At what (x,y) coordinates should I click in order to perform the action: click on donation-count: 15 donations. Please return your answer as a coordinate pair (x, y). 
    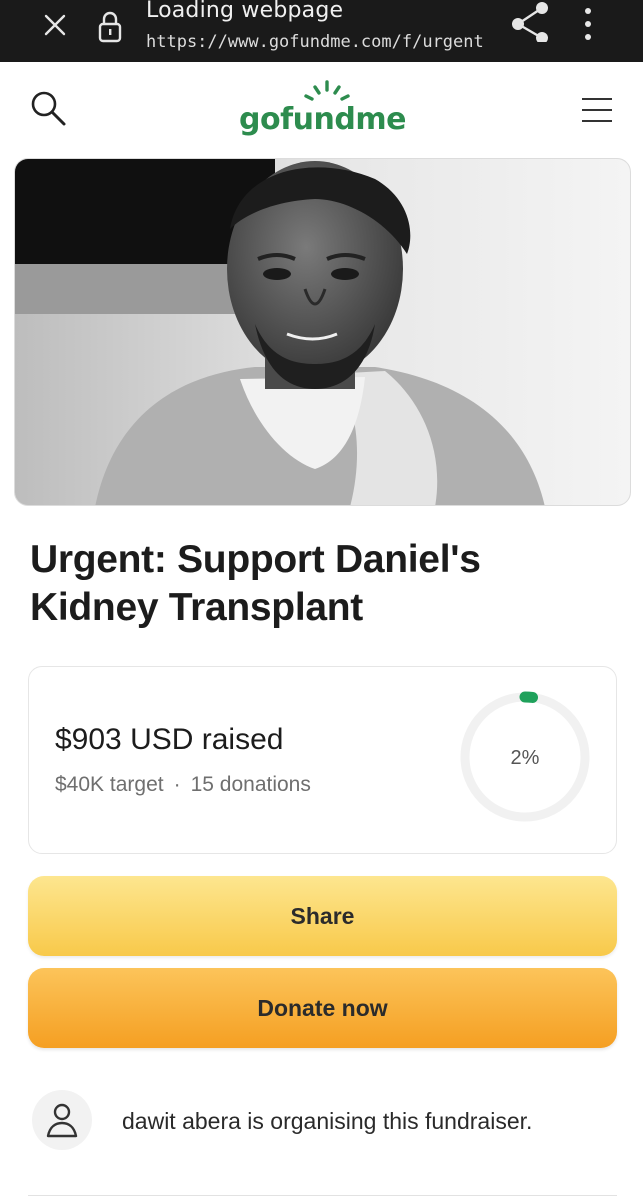
    Looking at the image, I should click on (250, 784).